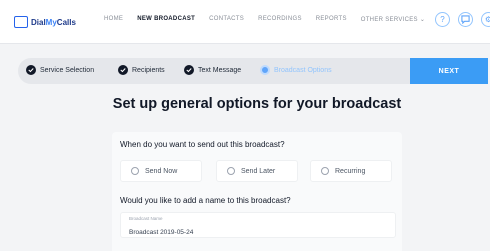 This screenshot has height=251, width=490. Describe the element at coordinates (166, 19) in the screenshot. I see `nav-item-new-broadcast: NEW BROADCAST` at that location.